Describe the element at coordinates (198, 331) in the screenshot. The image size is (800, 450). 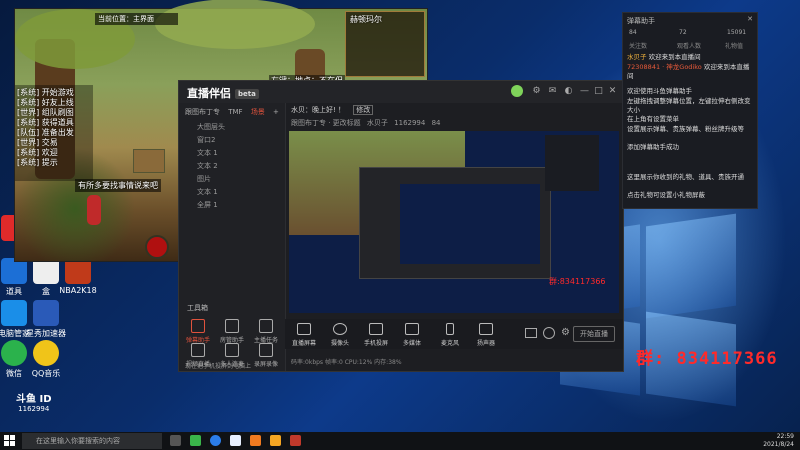
I see `tool-danmaku: 弹幕助手` at that location.